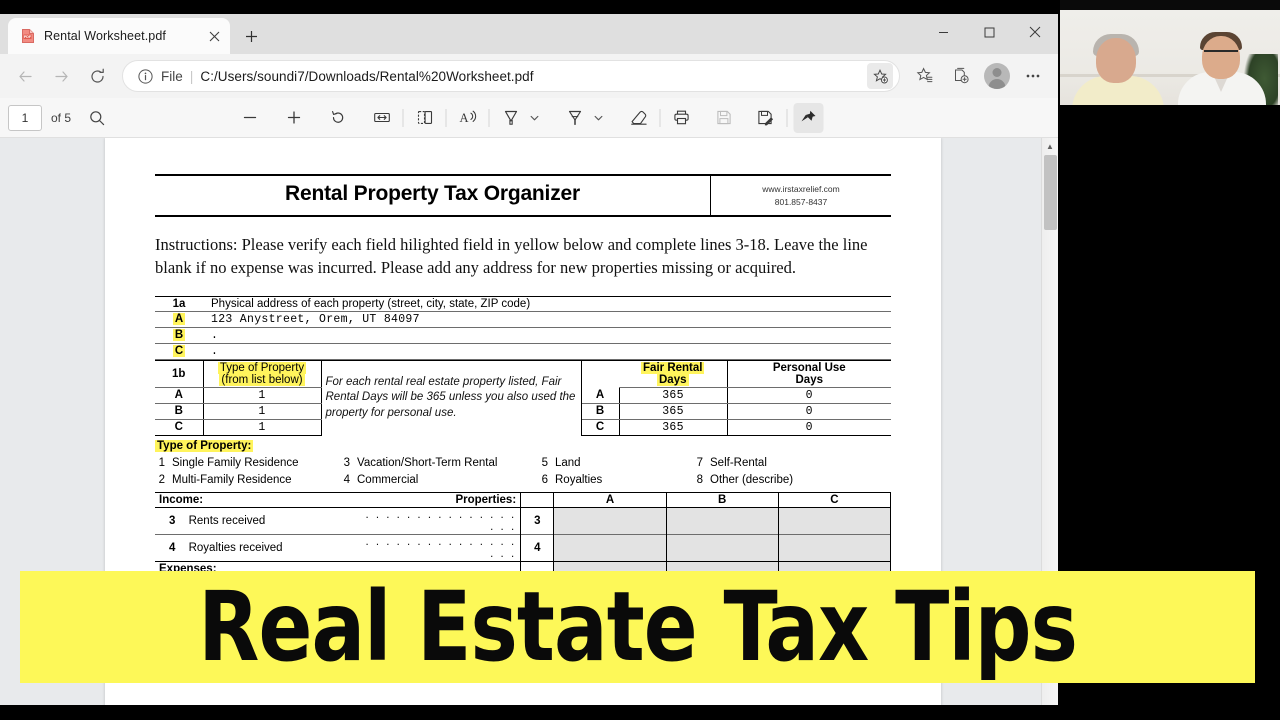  I want to click on url-scheme-label: File, so click(172, 76).